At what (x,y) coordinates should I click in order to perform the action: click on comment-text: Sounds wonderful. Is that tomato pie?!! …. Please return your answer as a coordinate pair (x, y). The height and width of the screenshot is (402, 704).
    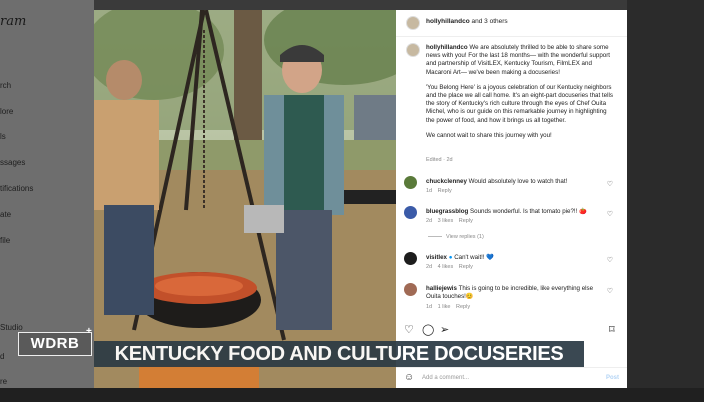
    Looking at the image, I should click on (528, 211).